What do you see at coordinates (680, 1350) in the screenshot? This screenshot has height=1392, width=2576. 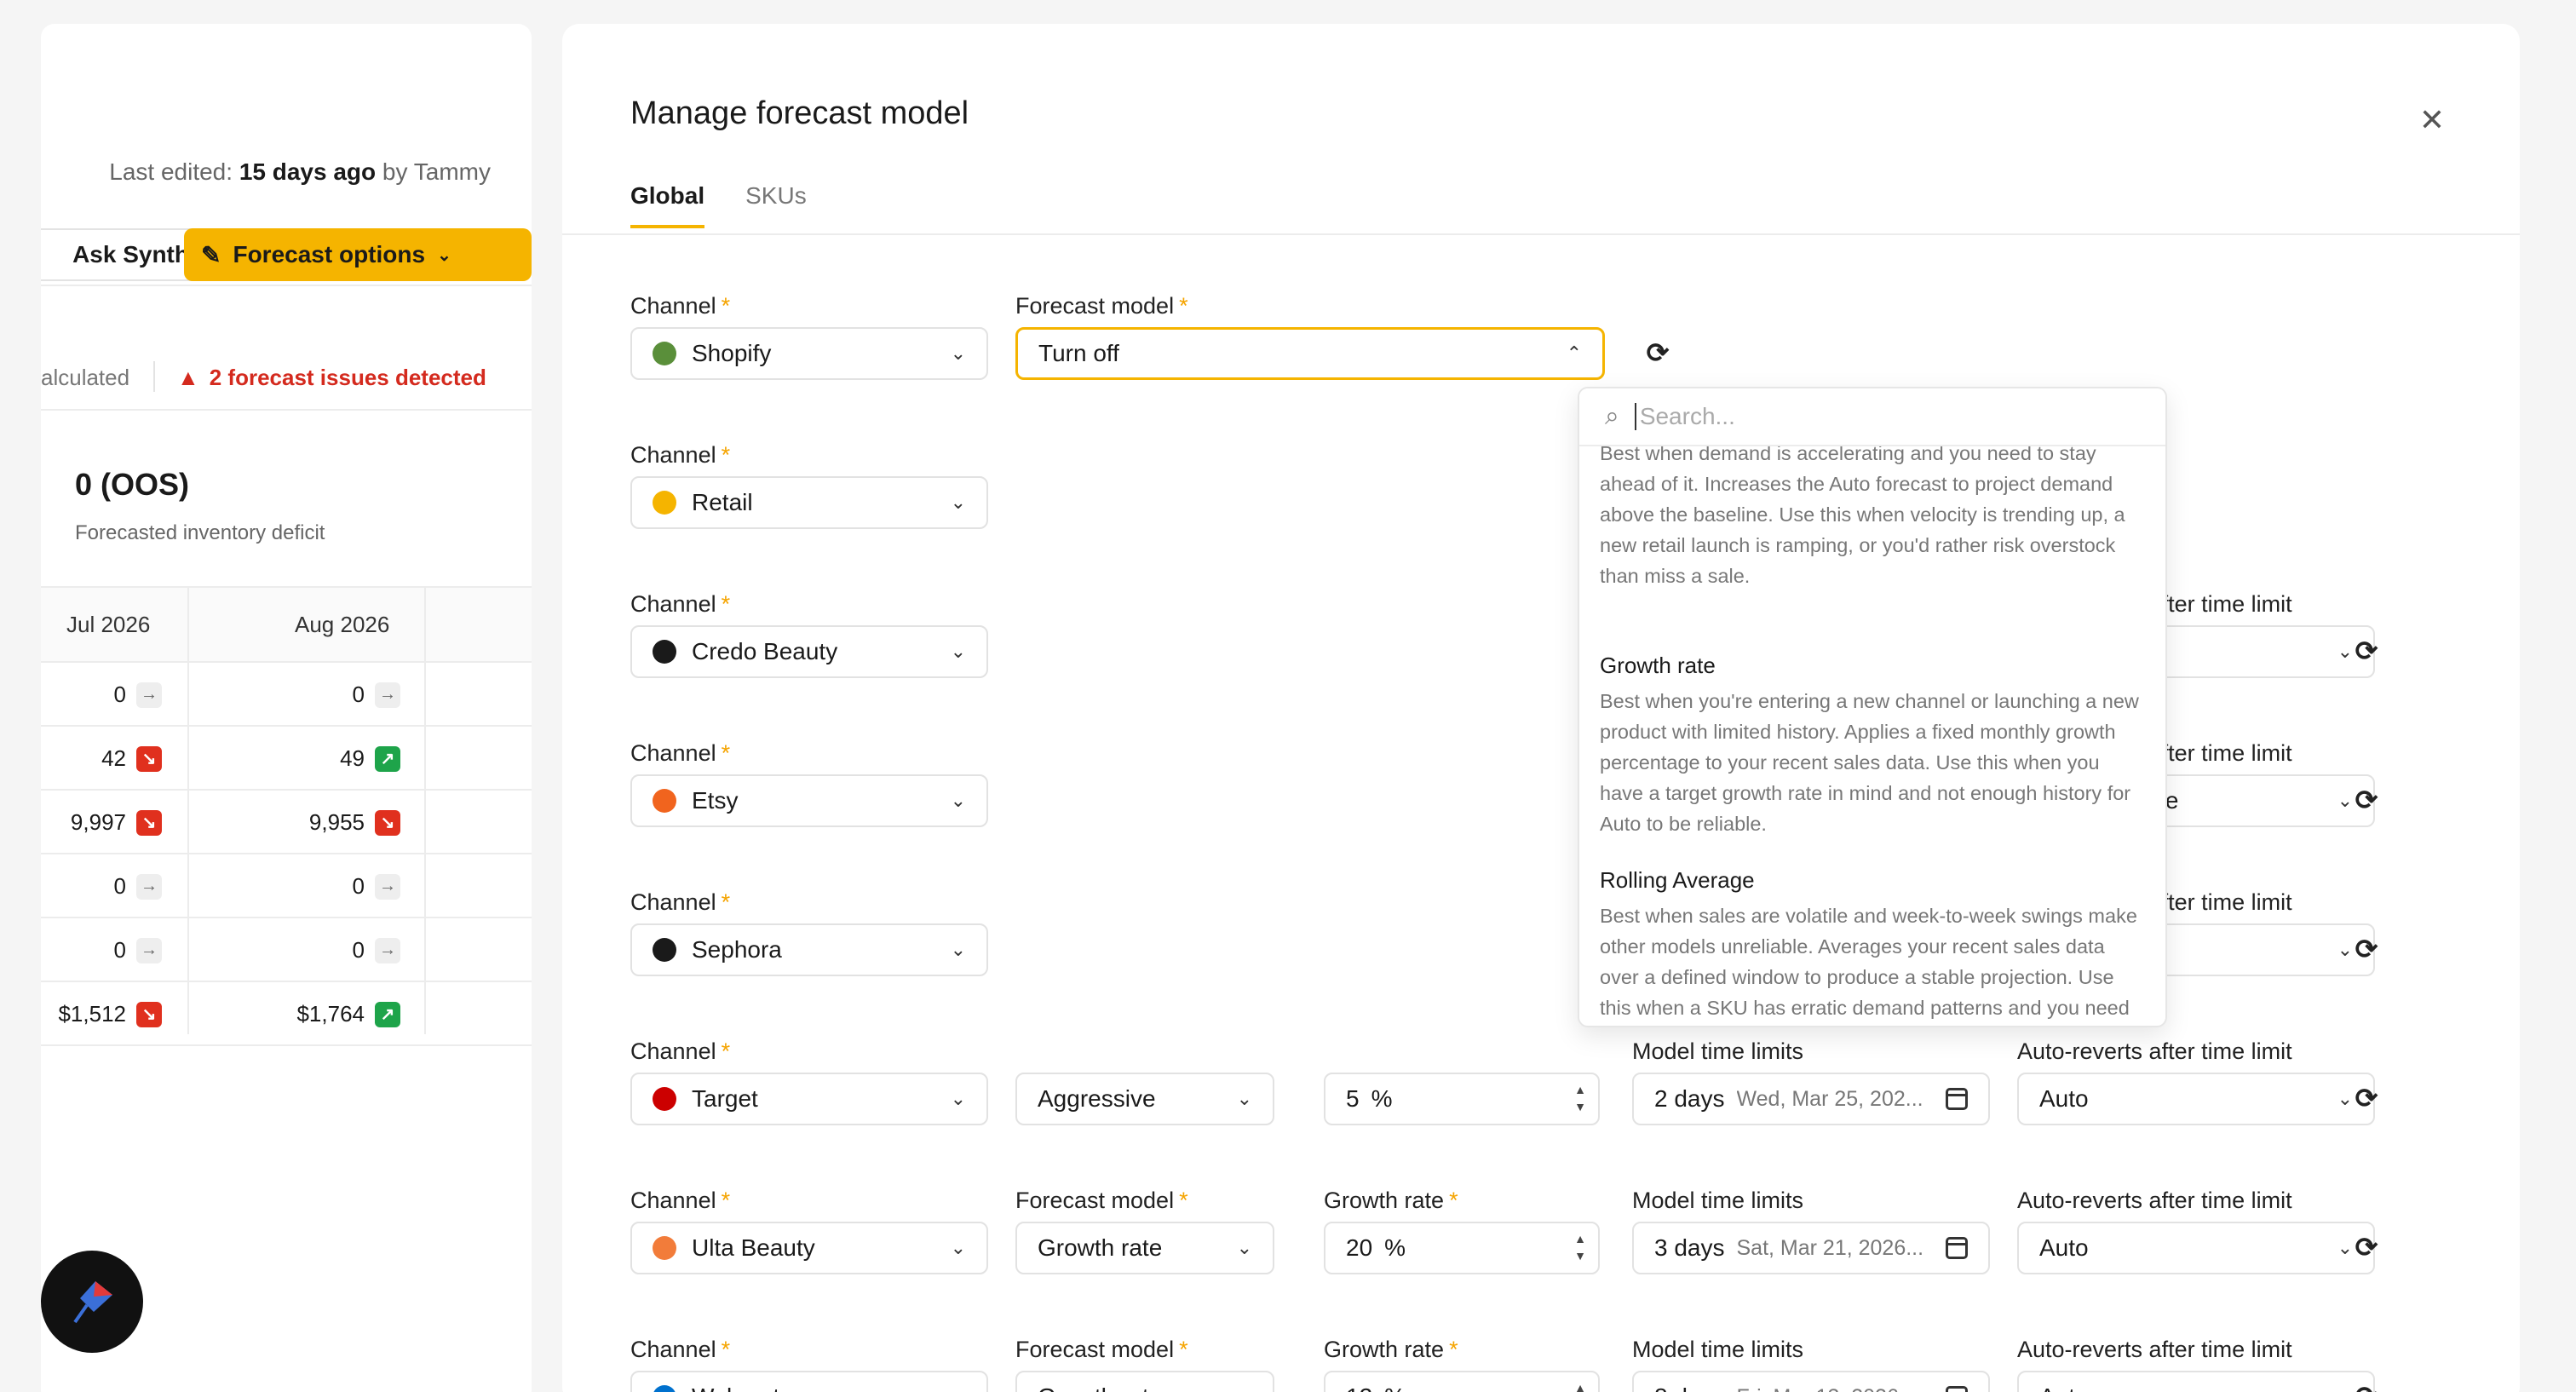 I see `channel-label: Channel *` at bounding box center [680, 1350].